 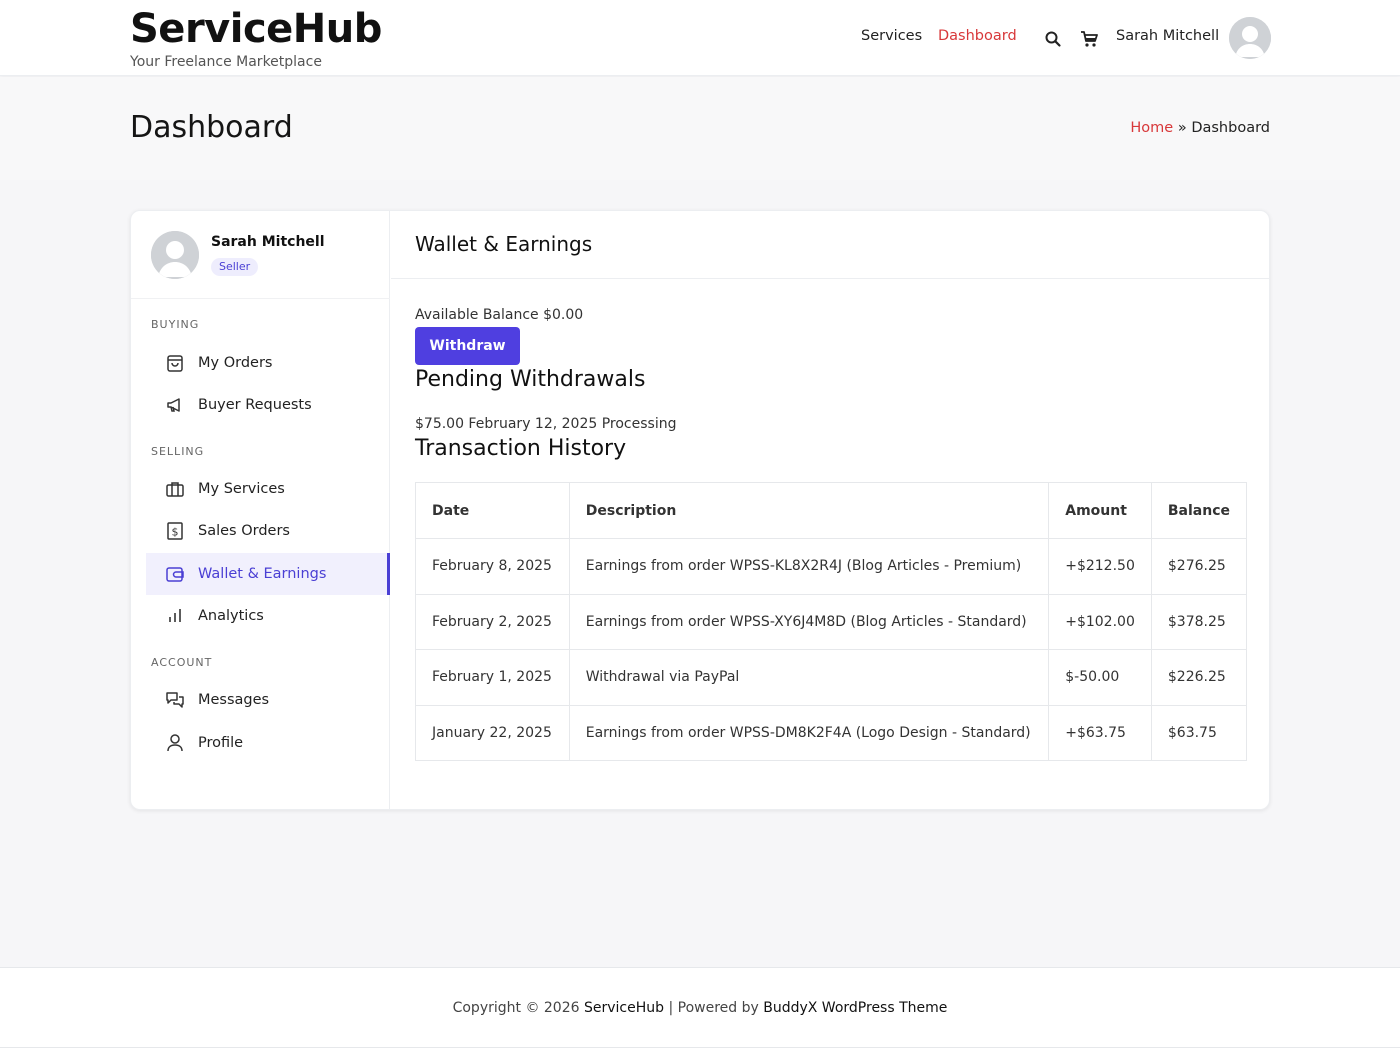 What do you see at coordinates (1100, 677) in the screenshot?
I see `cell-amount: $-50.00` at bounding box center [1100, 677].